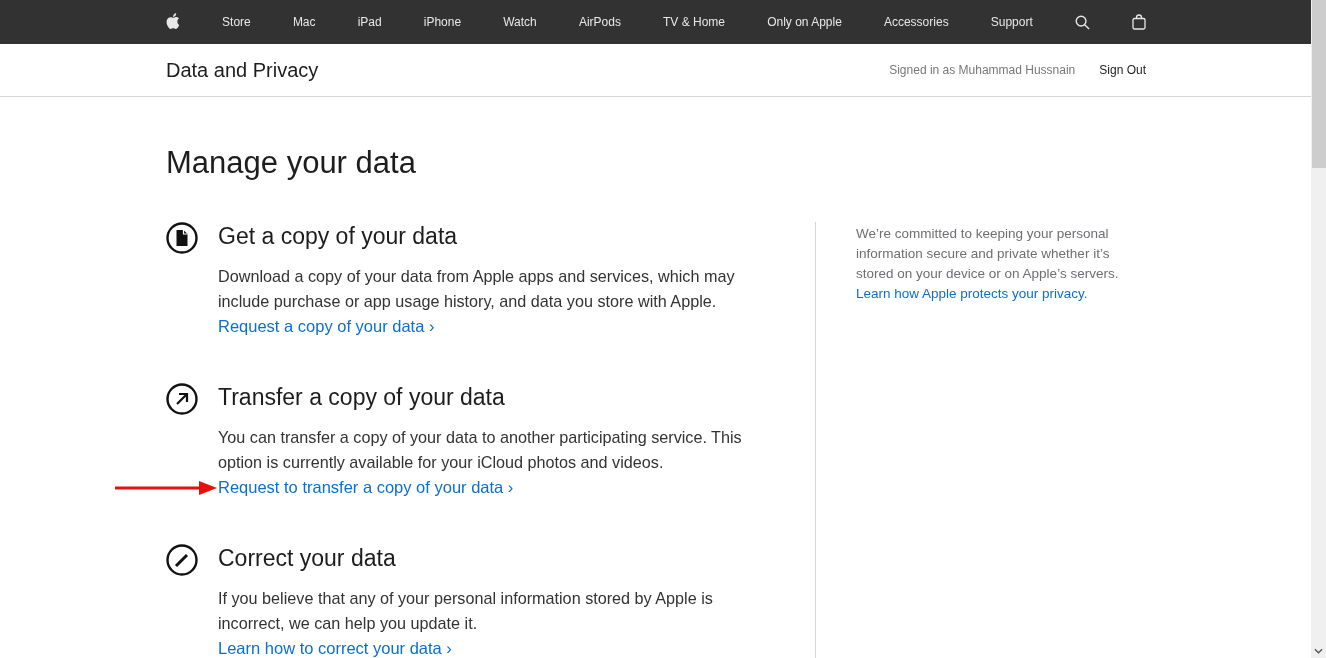 This screenshot has width=1326, height=658. Describe the element at coordinates (1138, 22) in the screenshot. I see `shopping-bag-icon` at that location.